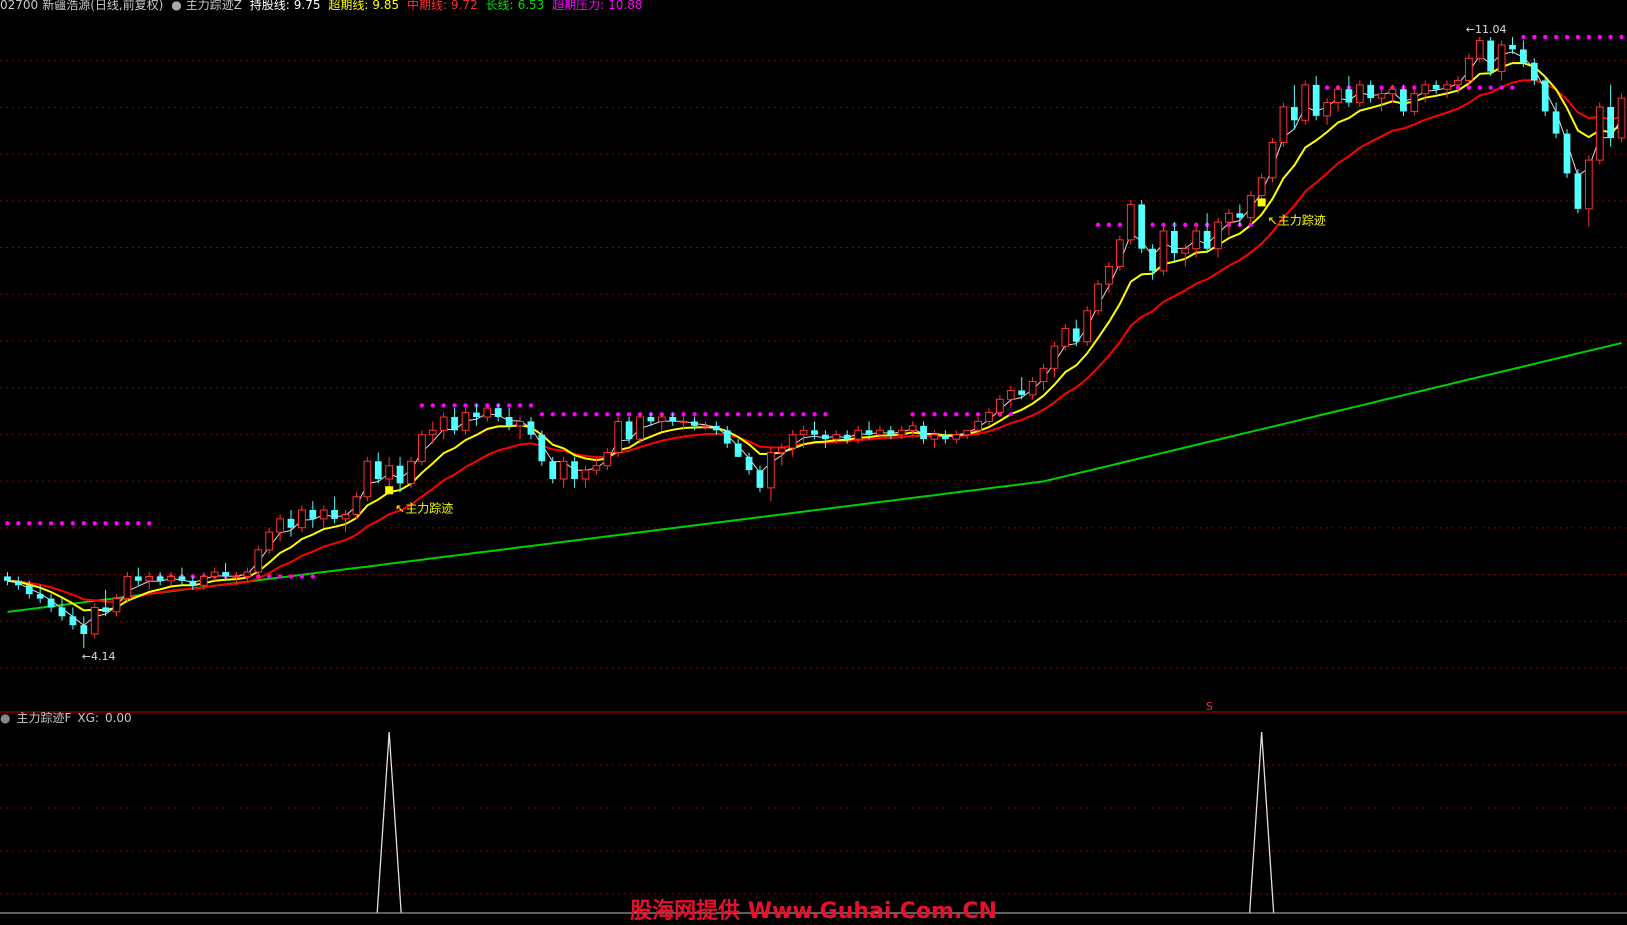 Image resolution: width=1627 pixels, height=925 pixels. I want to click on sub-panel-icon: ●, so click(5, 718).